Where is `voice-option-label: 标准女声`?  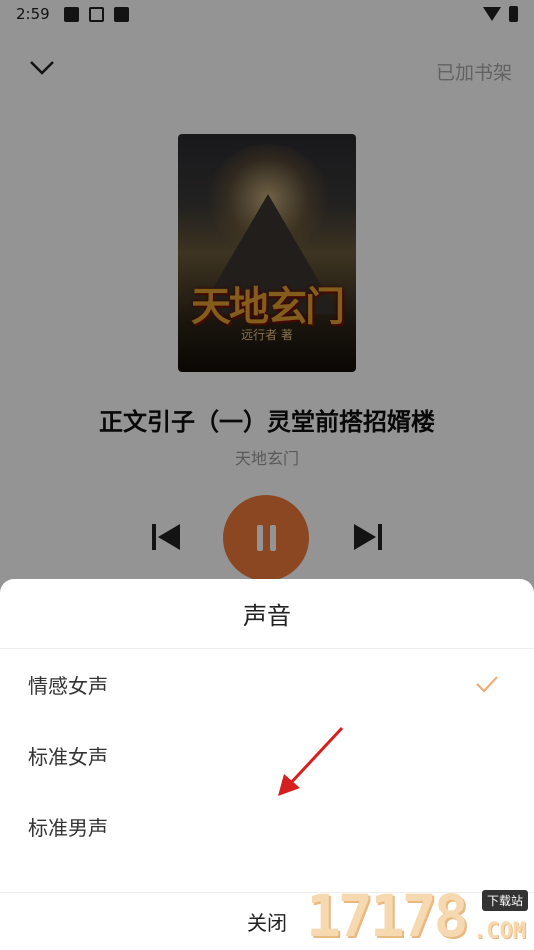
voice-option-label: 标准女声 is located at coordinates (68, 757).